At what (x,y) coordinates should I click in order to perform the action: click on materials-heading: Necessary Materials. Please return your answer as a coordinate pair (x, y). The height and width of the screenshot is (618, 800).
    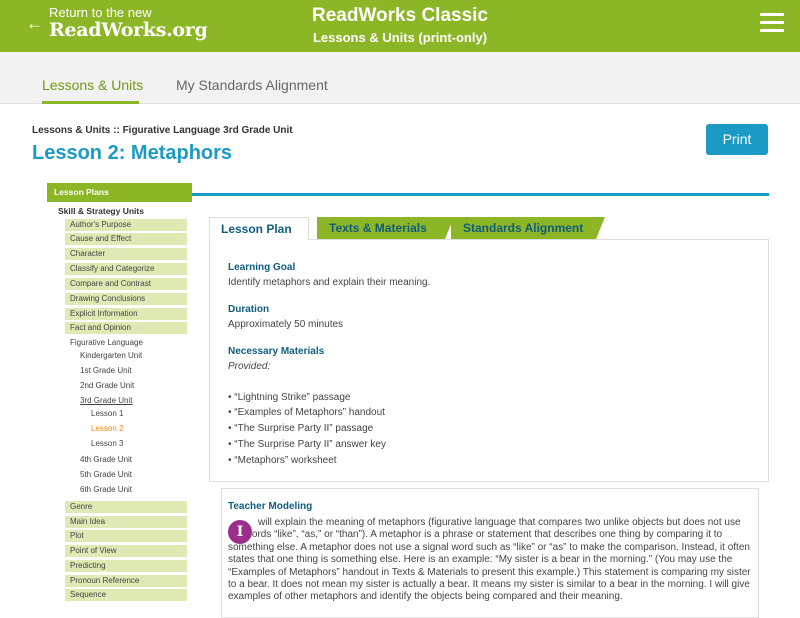
    Looking at the image, I should click on (276, 351).